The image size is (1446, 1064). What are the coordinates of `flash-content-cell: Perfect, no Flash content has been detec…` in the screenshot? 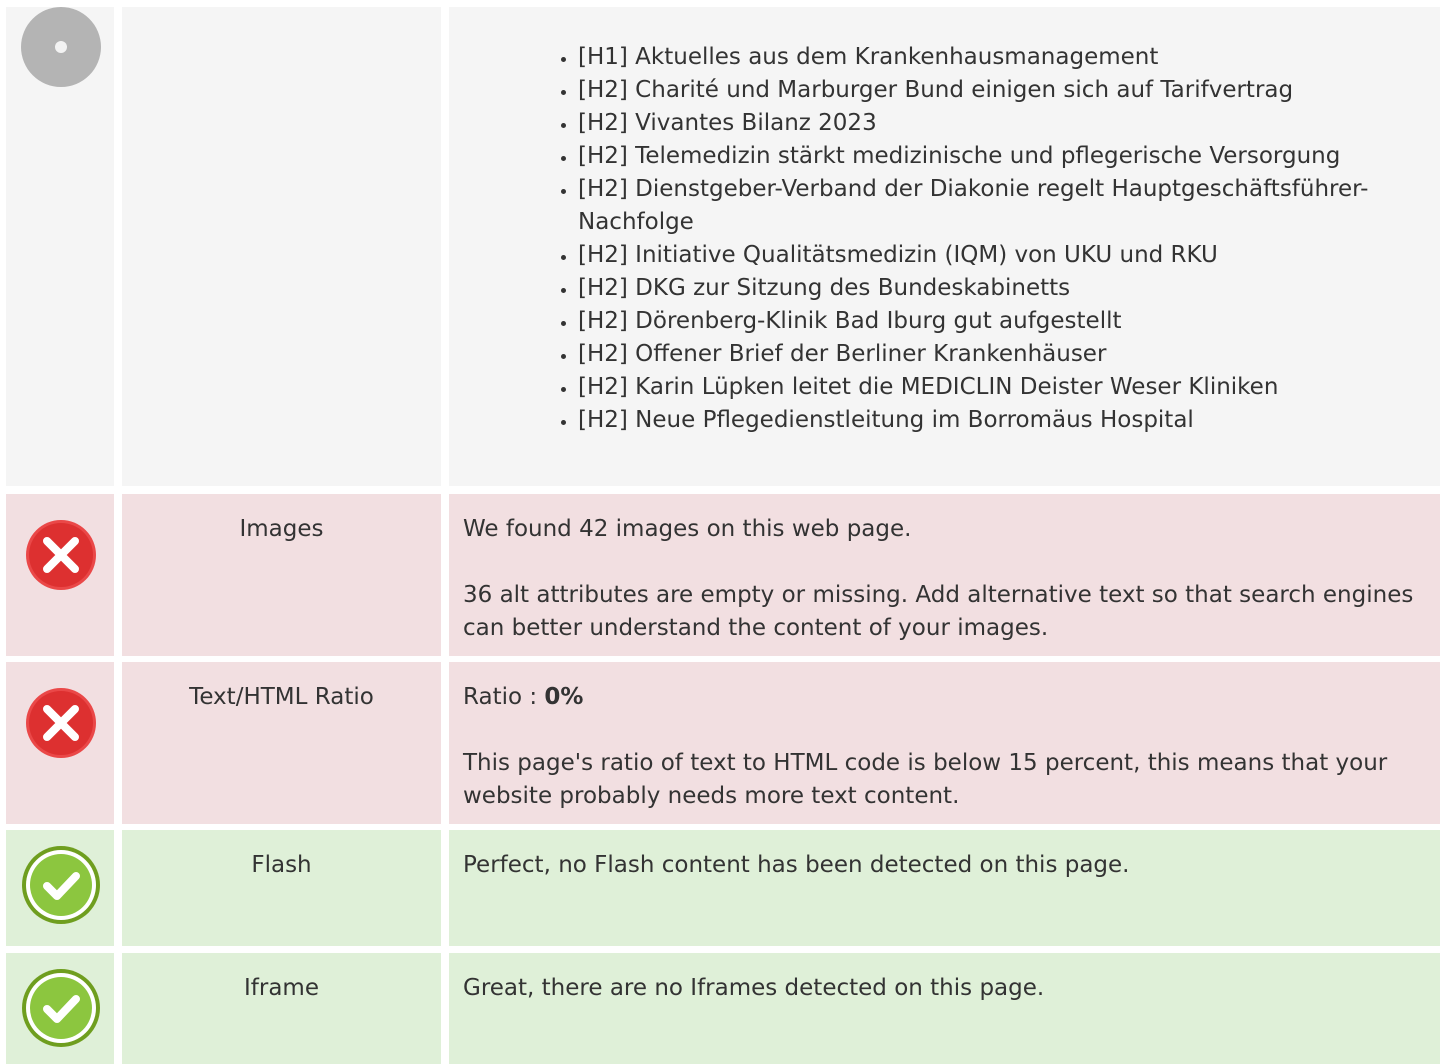 It's located at (944, 888).